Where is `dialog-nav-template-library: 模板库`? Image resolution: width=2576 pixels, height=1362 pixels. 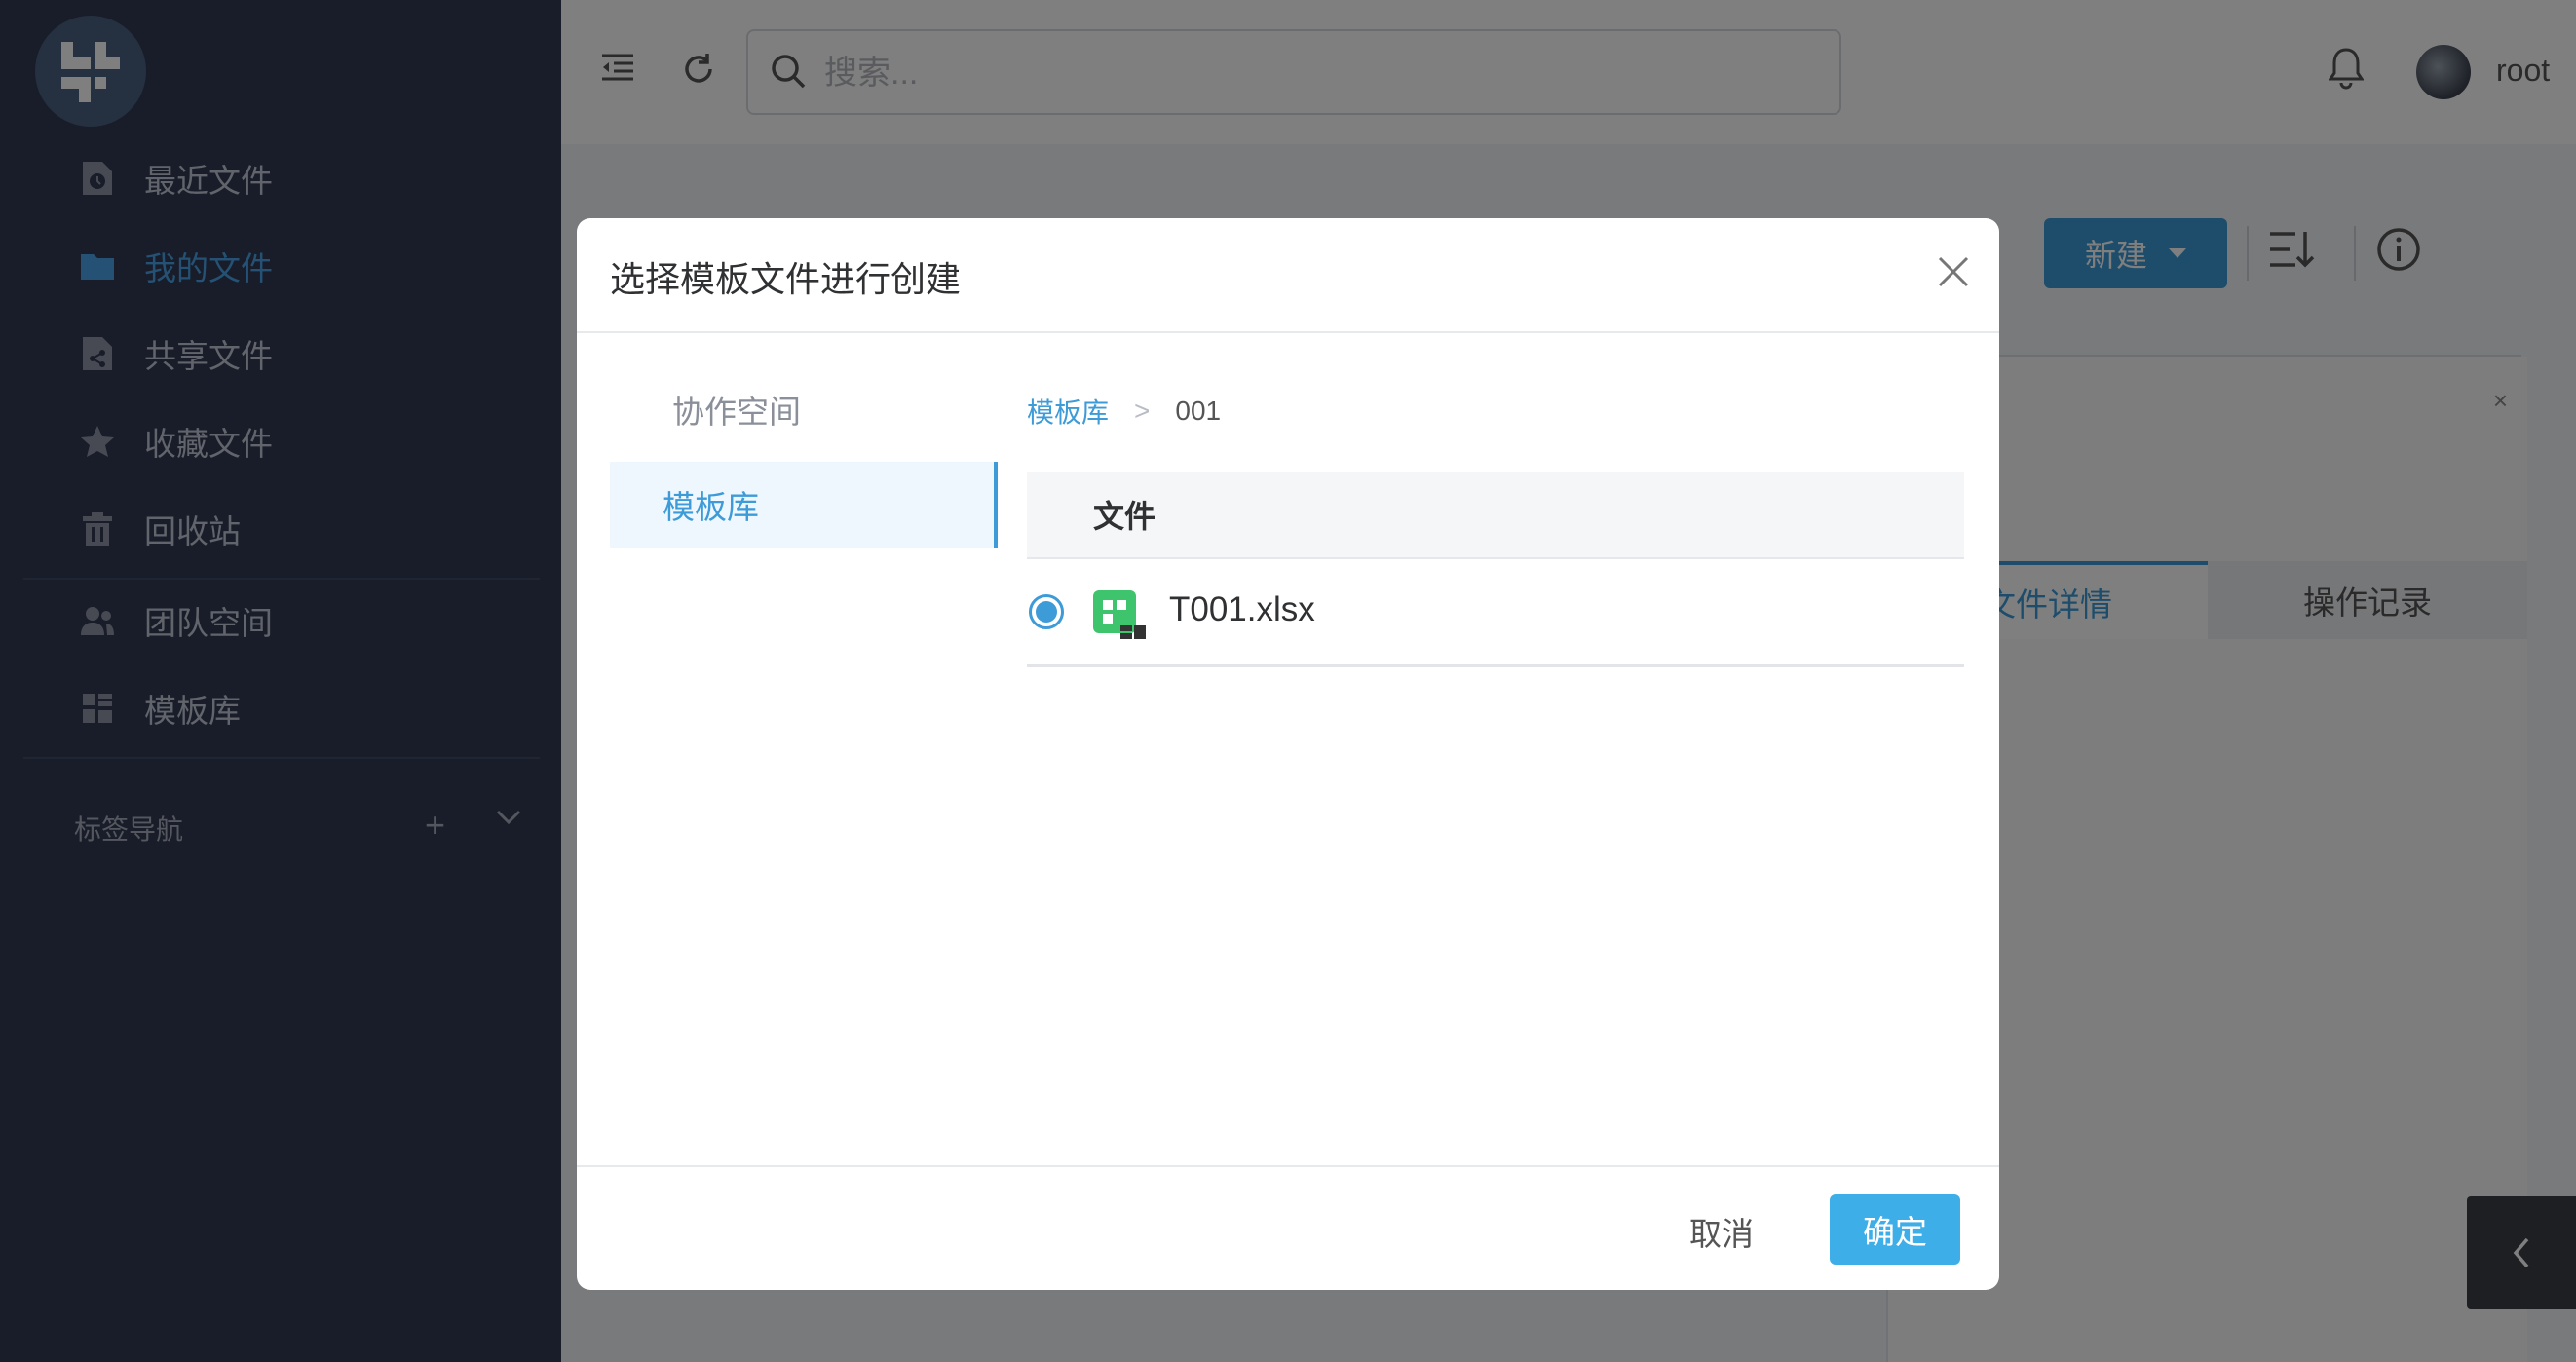 dialog-nav-template-library: 模板库 is located at coordinates (804, 505).